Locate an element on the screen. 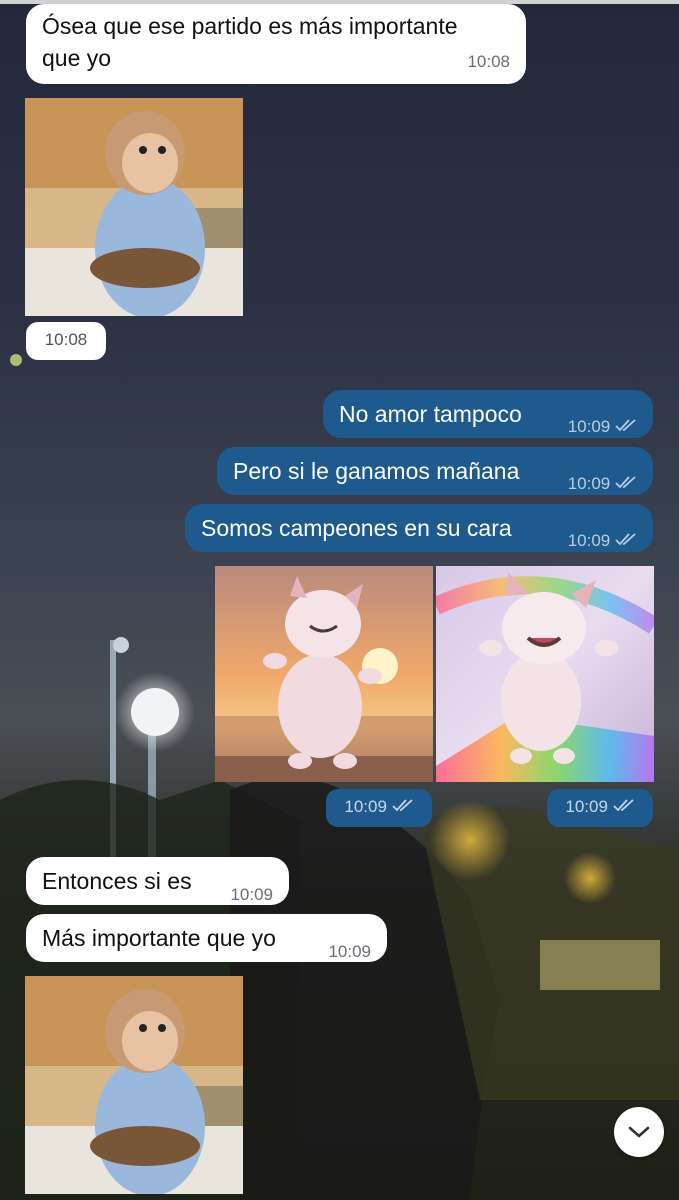 The height and width of the screenshot is (1200, 679). dog-sunset-image is located at coordinates (324, 674).